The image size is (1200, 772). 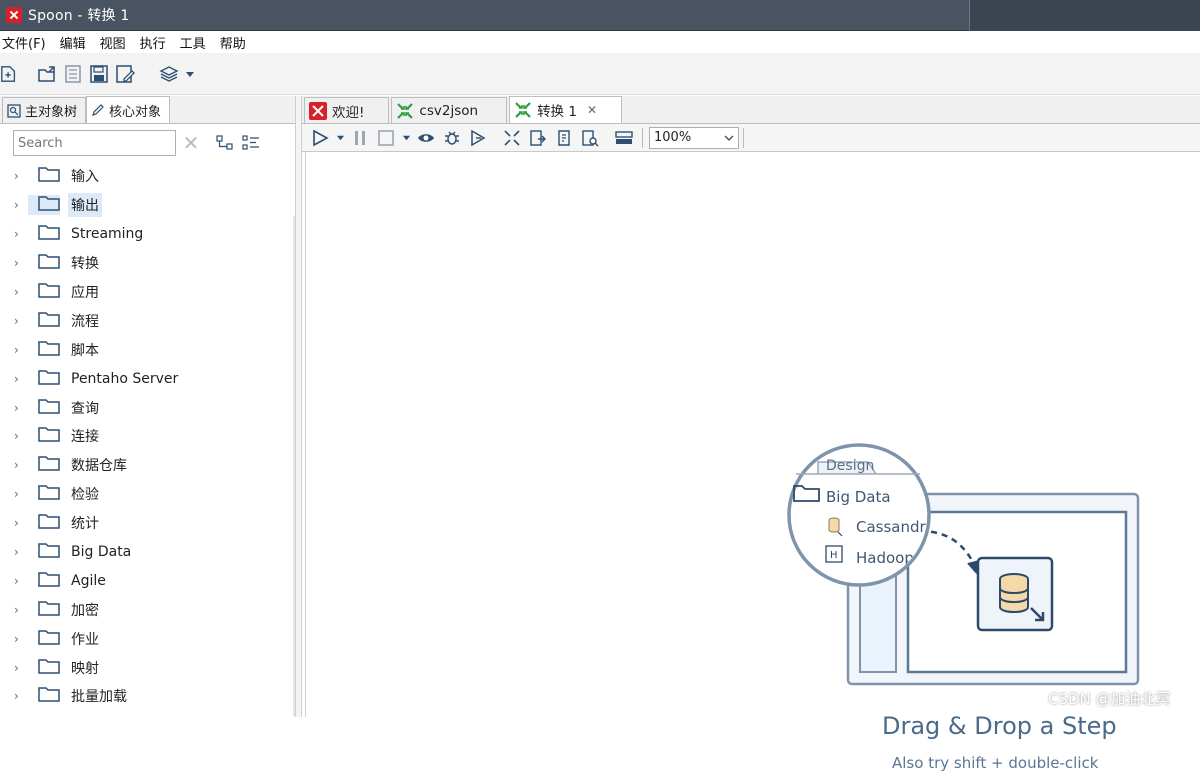 I want to click on stop-options-dropdown, so click(x=406, y=138).